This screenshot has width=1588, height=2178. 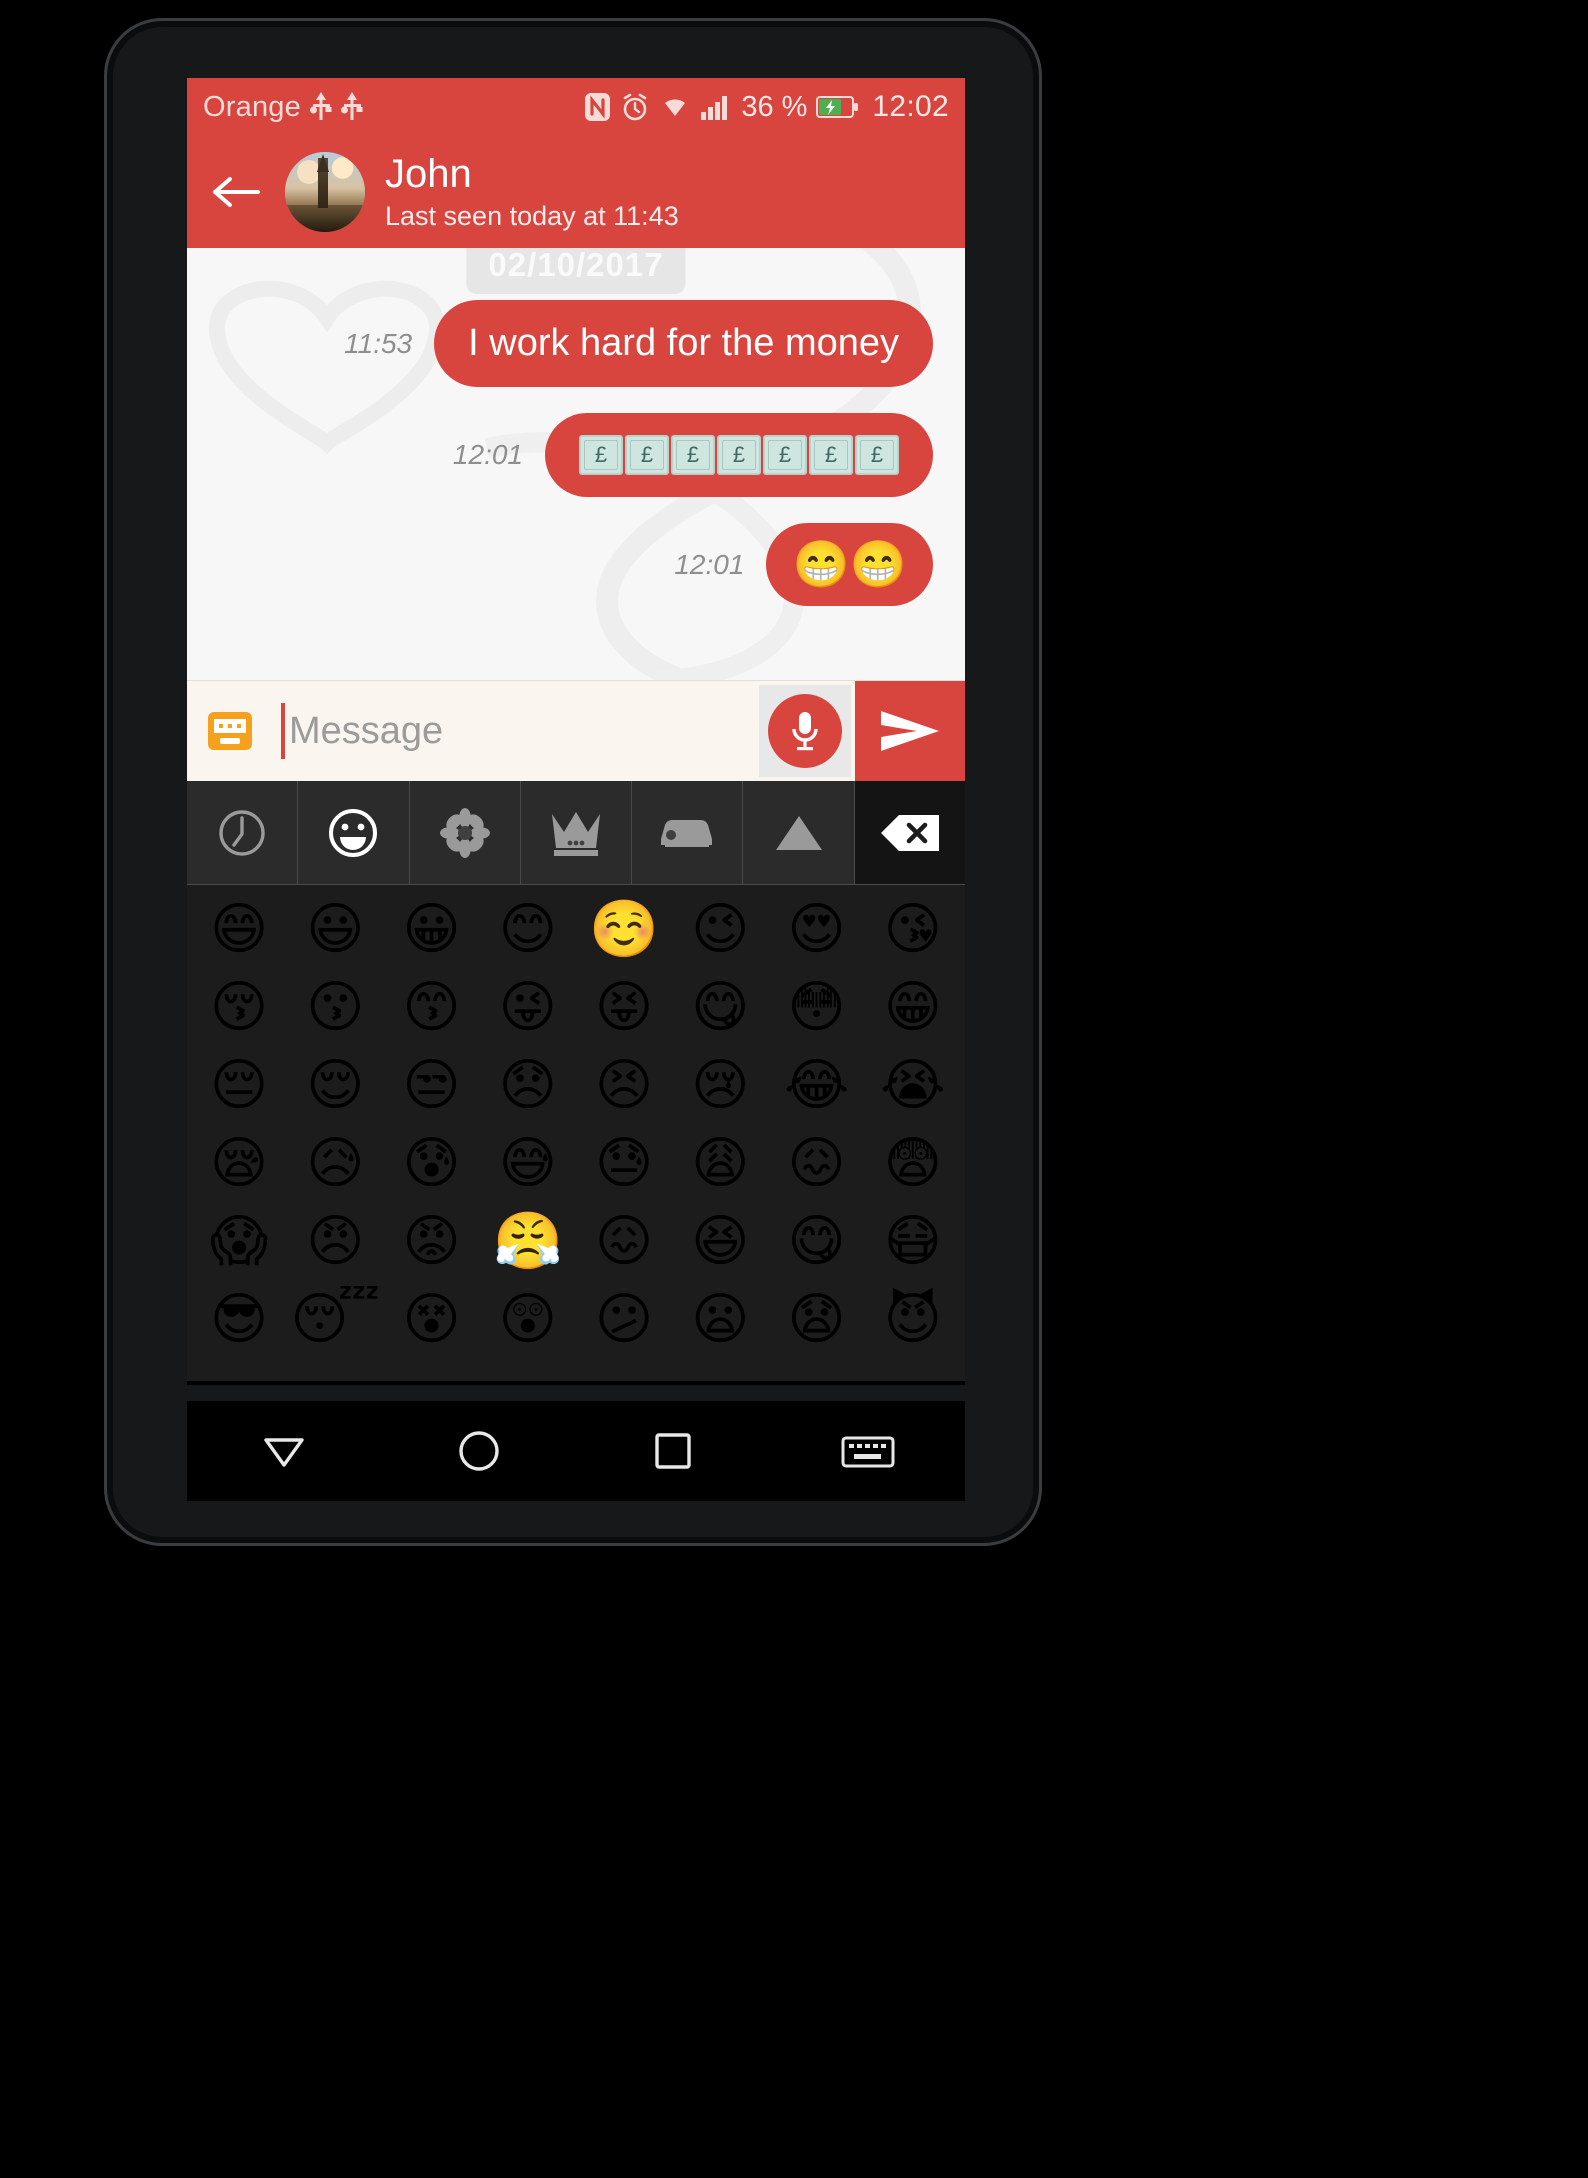 I want to click on status-bar-right: 36 % 12:02, so click(x=766, y=107).